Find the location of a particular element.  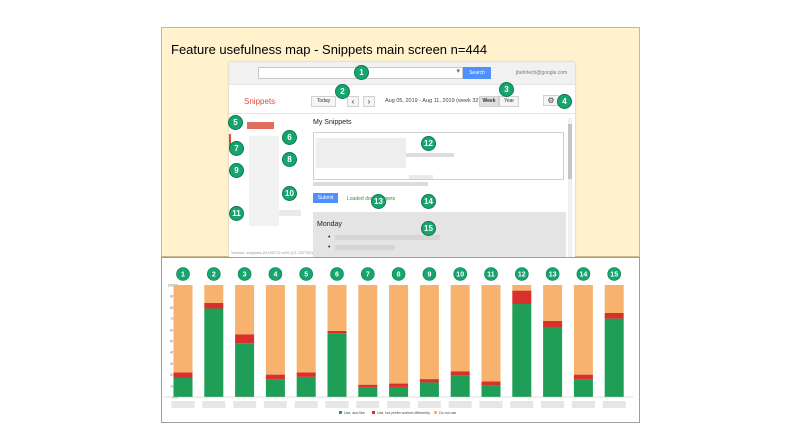

search-button: Search is located at coordinates (477, 73).